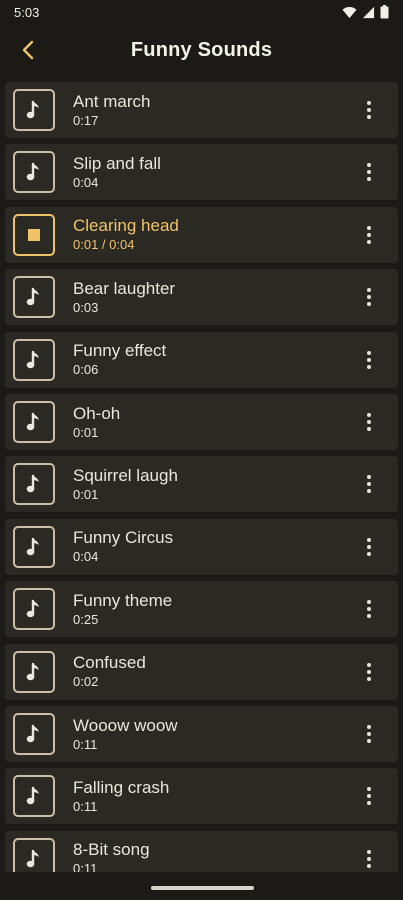  I want to click on sound-name: Wooow woow, so click(125, 725).